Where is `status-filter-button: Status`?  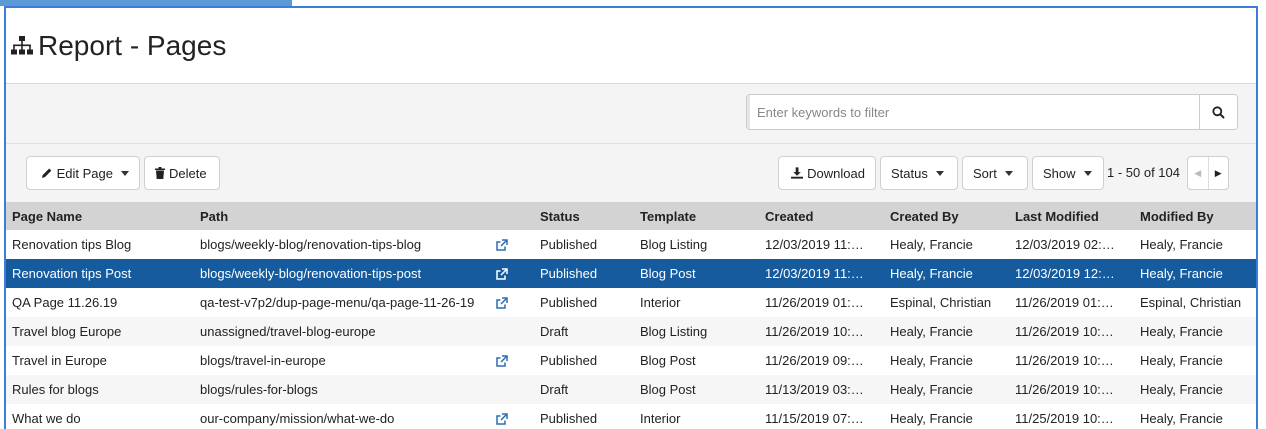
status-filter-button: Status is located at coordinates (919, 173).